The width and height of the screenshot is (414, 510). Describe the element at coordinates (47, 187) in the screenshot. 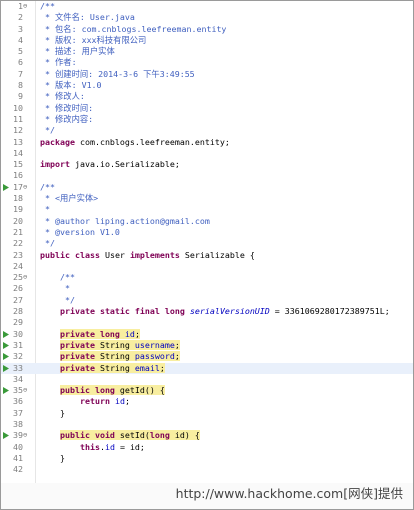

I see `line-content: /**` at that location.